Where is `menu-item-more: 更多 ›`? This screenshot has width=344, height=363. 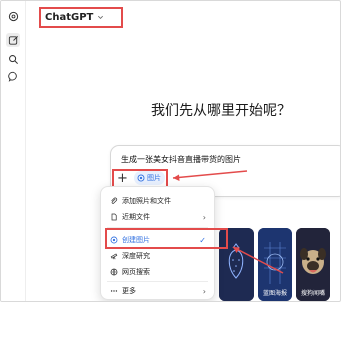
menu-item-more: 更多 › is located at coordinates (157, 291).